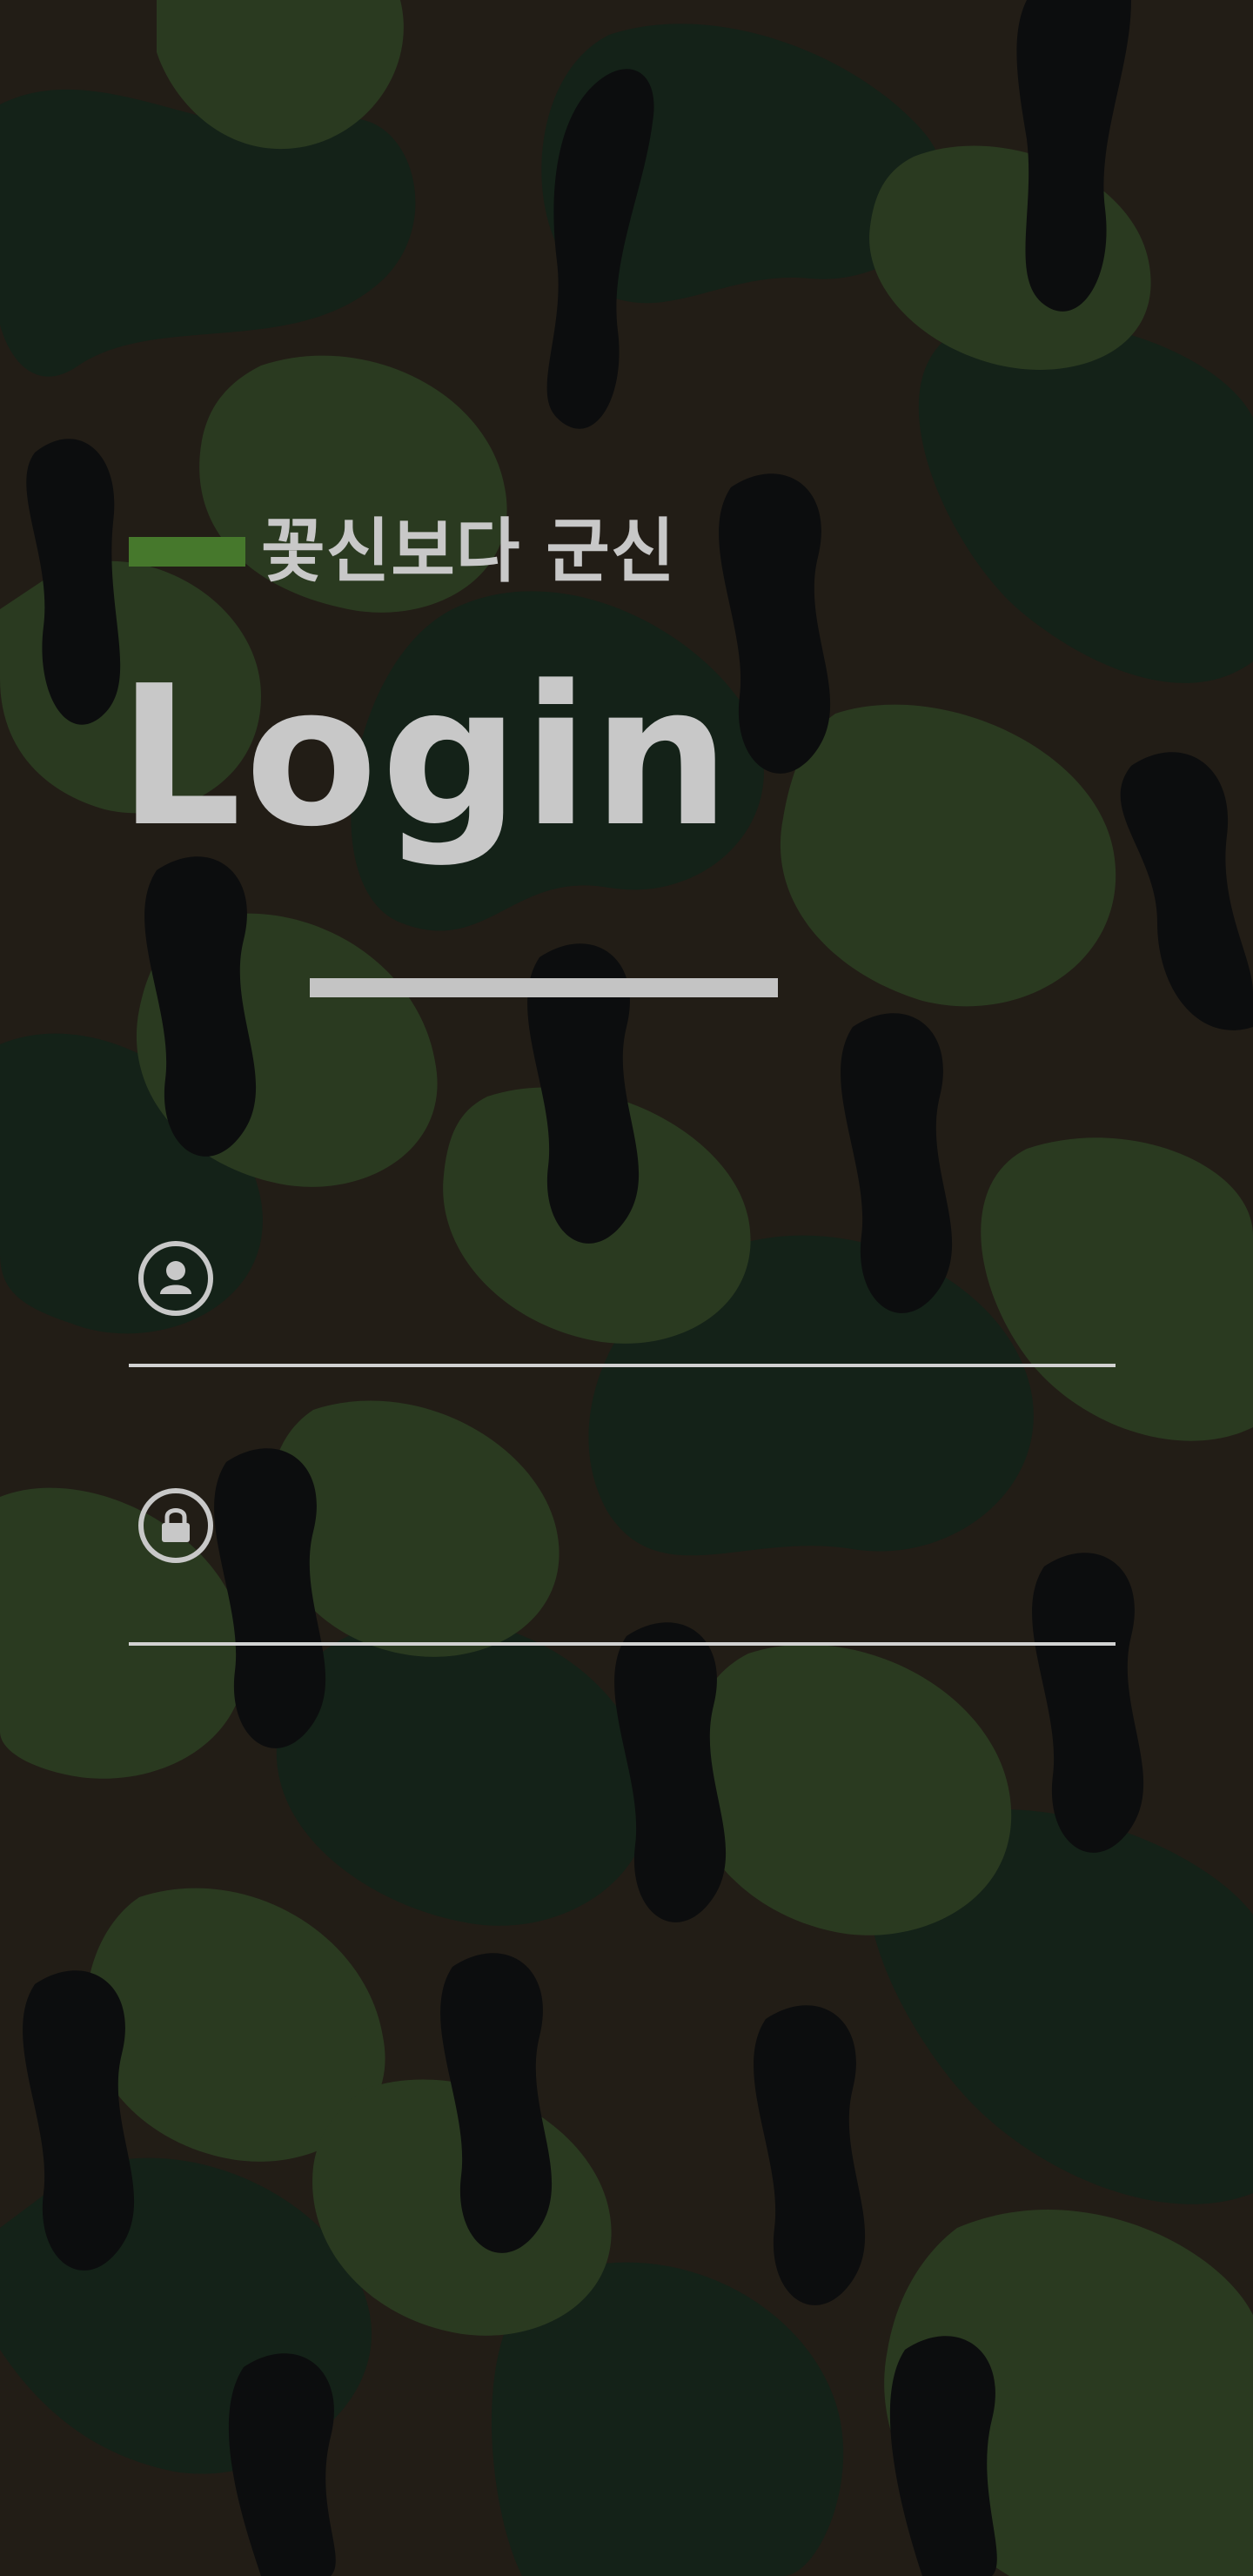  I want to click on tagline: 꽃신보다 군신, so click(468, 552).